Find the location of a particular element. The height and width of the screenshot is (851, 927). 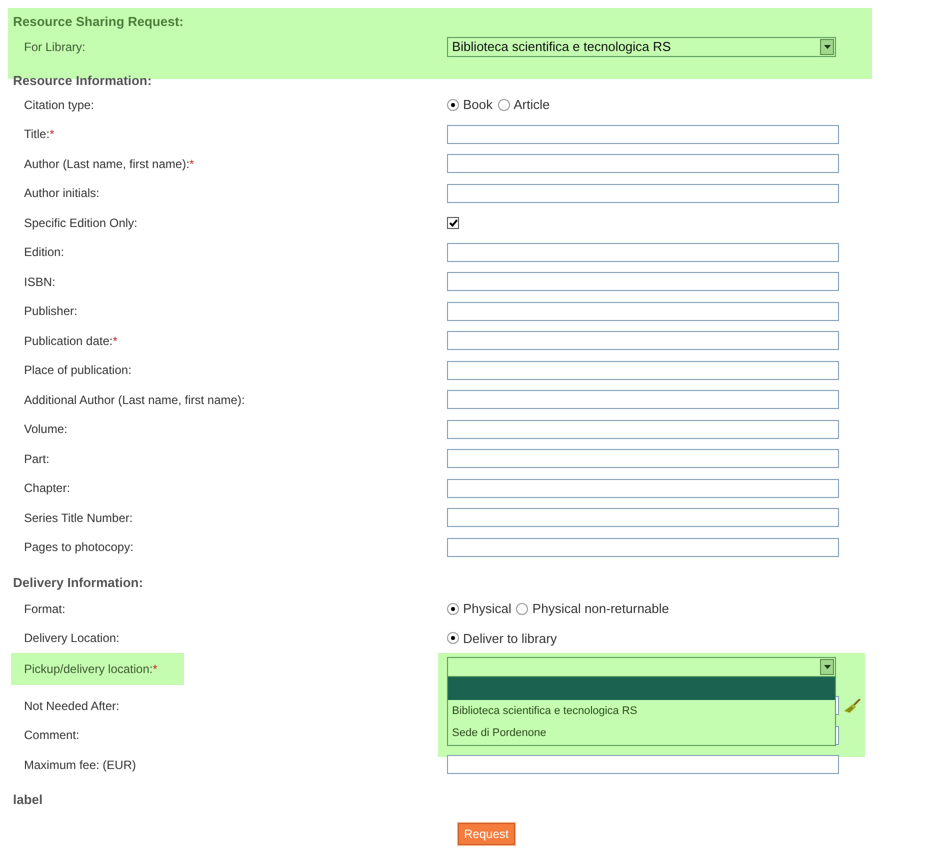

field-label: For Library: is located at coordinates (55, 47).